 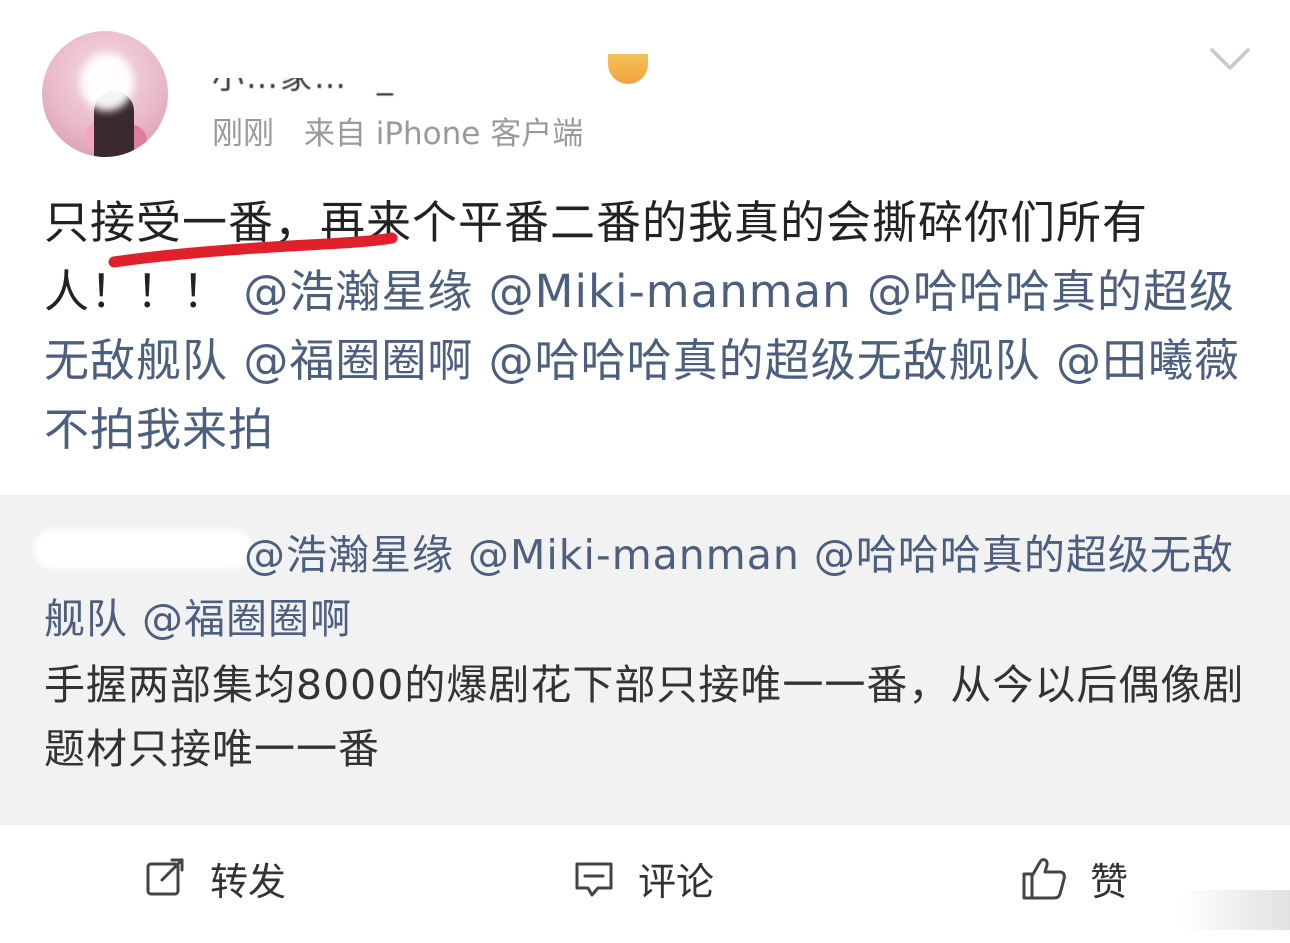 I want to click on watermark-overlay, so click(x=1235, y=910).